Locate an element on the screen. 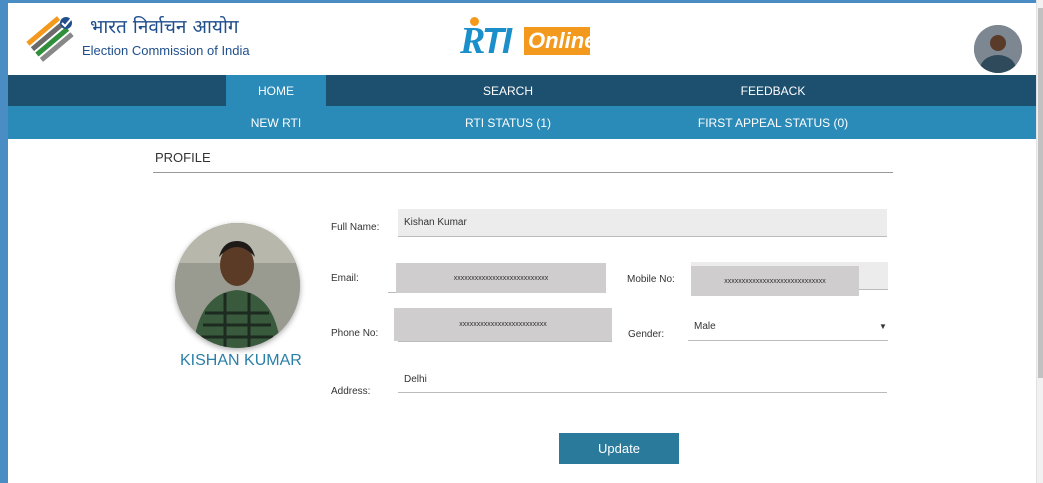 Image resolution: width=1043 pixels, height=483 pixels. phone-redacted-value: xxxxxxxxxxxxxxxxxxxxxxxxx is located at coordinates (503, 324).